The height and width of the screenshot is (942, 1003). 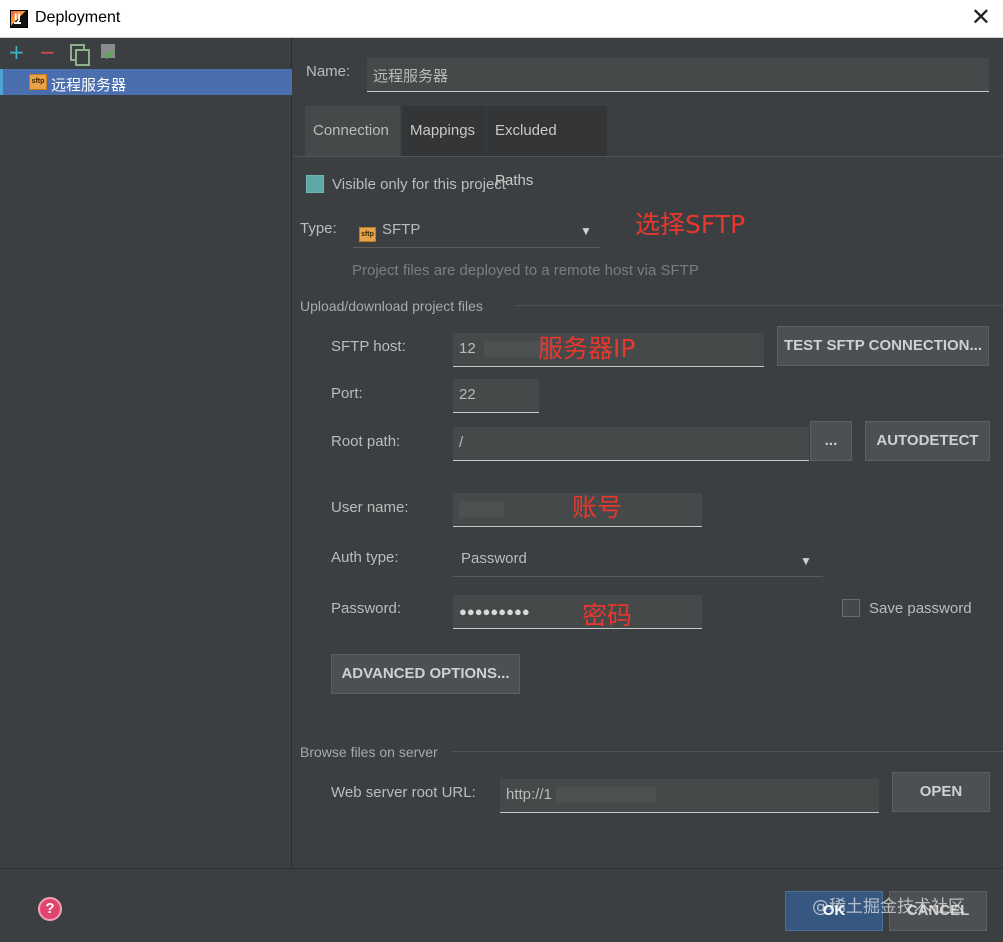 What do you see at coordinates (419, 184) in the screenshot?
I see `visible-only-label: Visible only for this project` at bounding box center [419, 184].